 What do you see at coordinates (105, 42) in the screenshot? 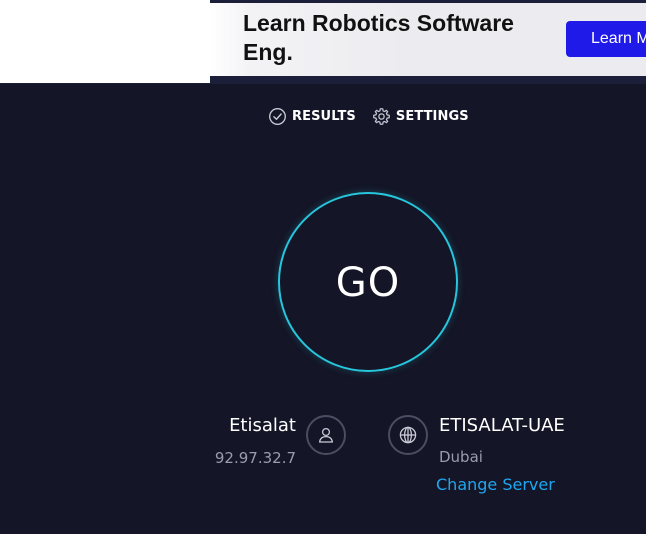
I see `ad-blank-area` at bounding box center [105, 42].